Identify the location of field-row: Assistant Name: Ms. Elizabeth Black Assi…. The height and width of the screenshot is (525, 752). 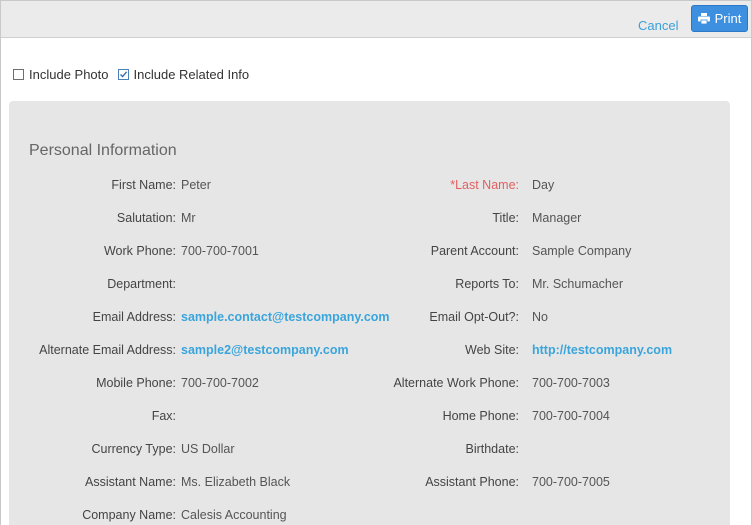
(369, 485).